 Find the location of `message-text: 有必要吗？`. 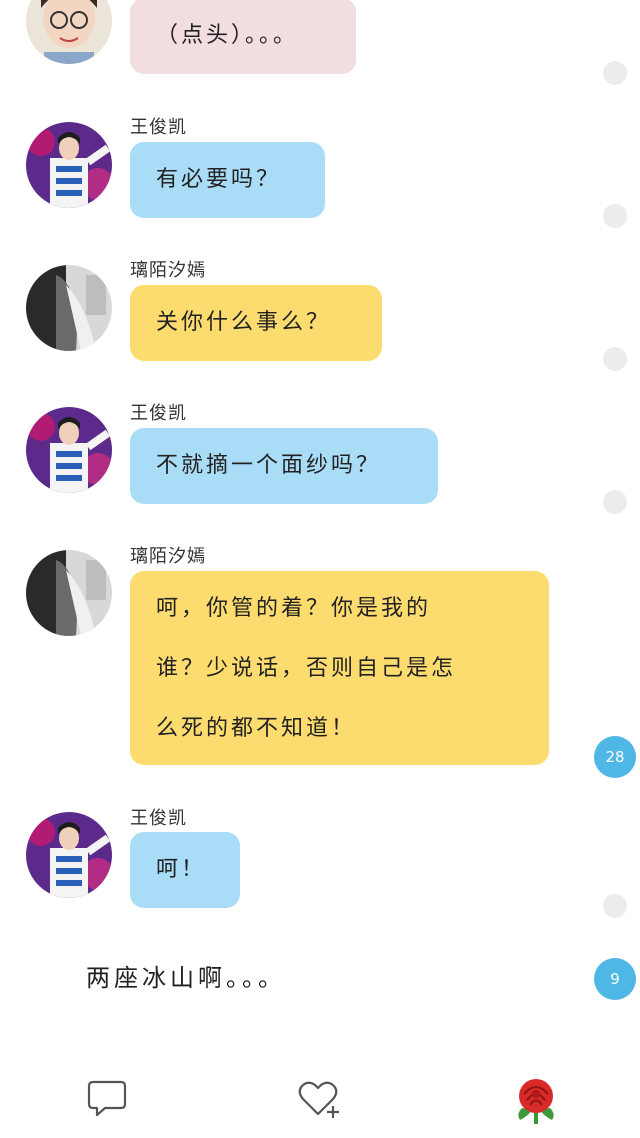

message-text: 有必要吗？ is located at coordinates (219, 179).